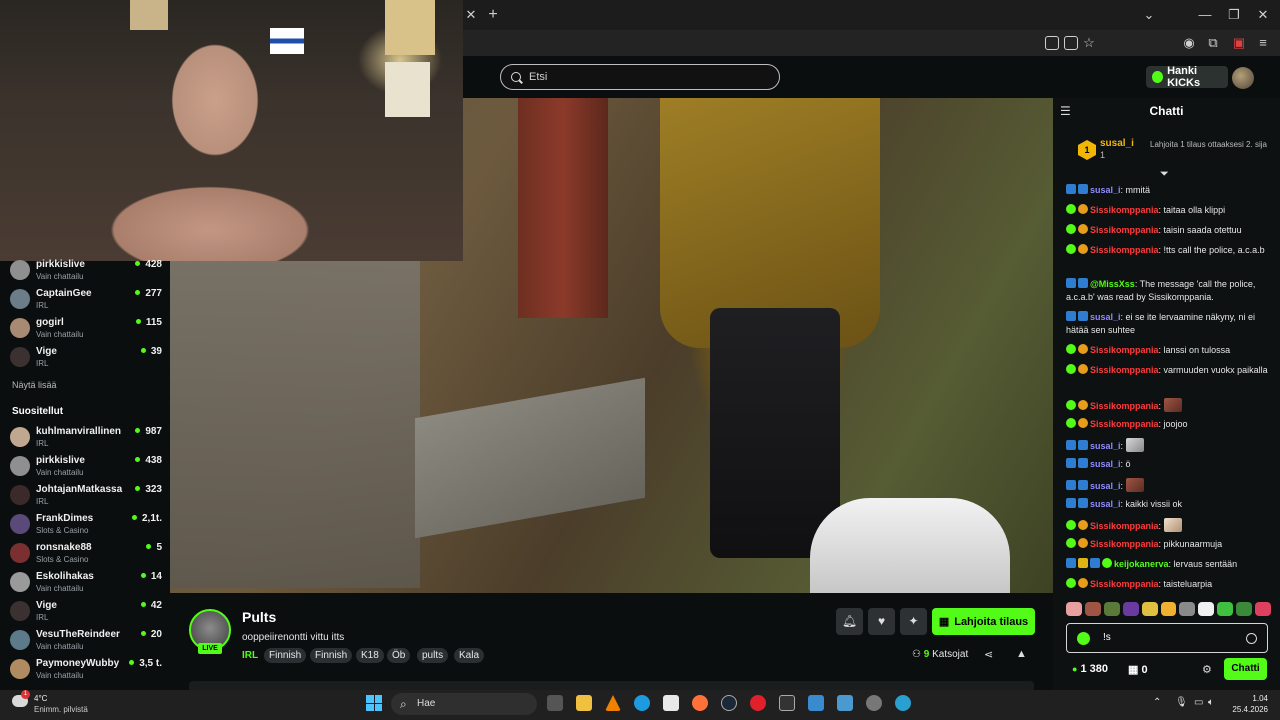 The width and height of the screenshot is (1280, 720). Describe the element at coordinates (845, 703) in the screenshot. I see `photos-icon` at that location.